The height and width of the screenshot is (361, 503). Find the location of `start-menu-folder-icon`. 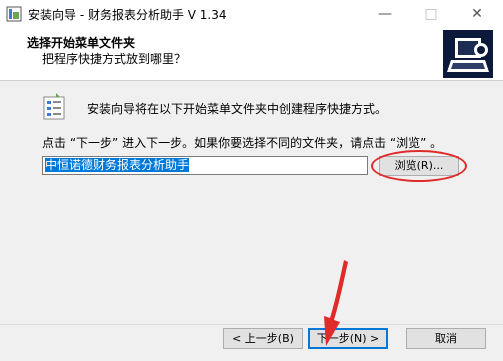

start-menu-folder-icon is located at coordinates (54, 106).